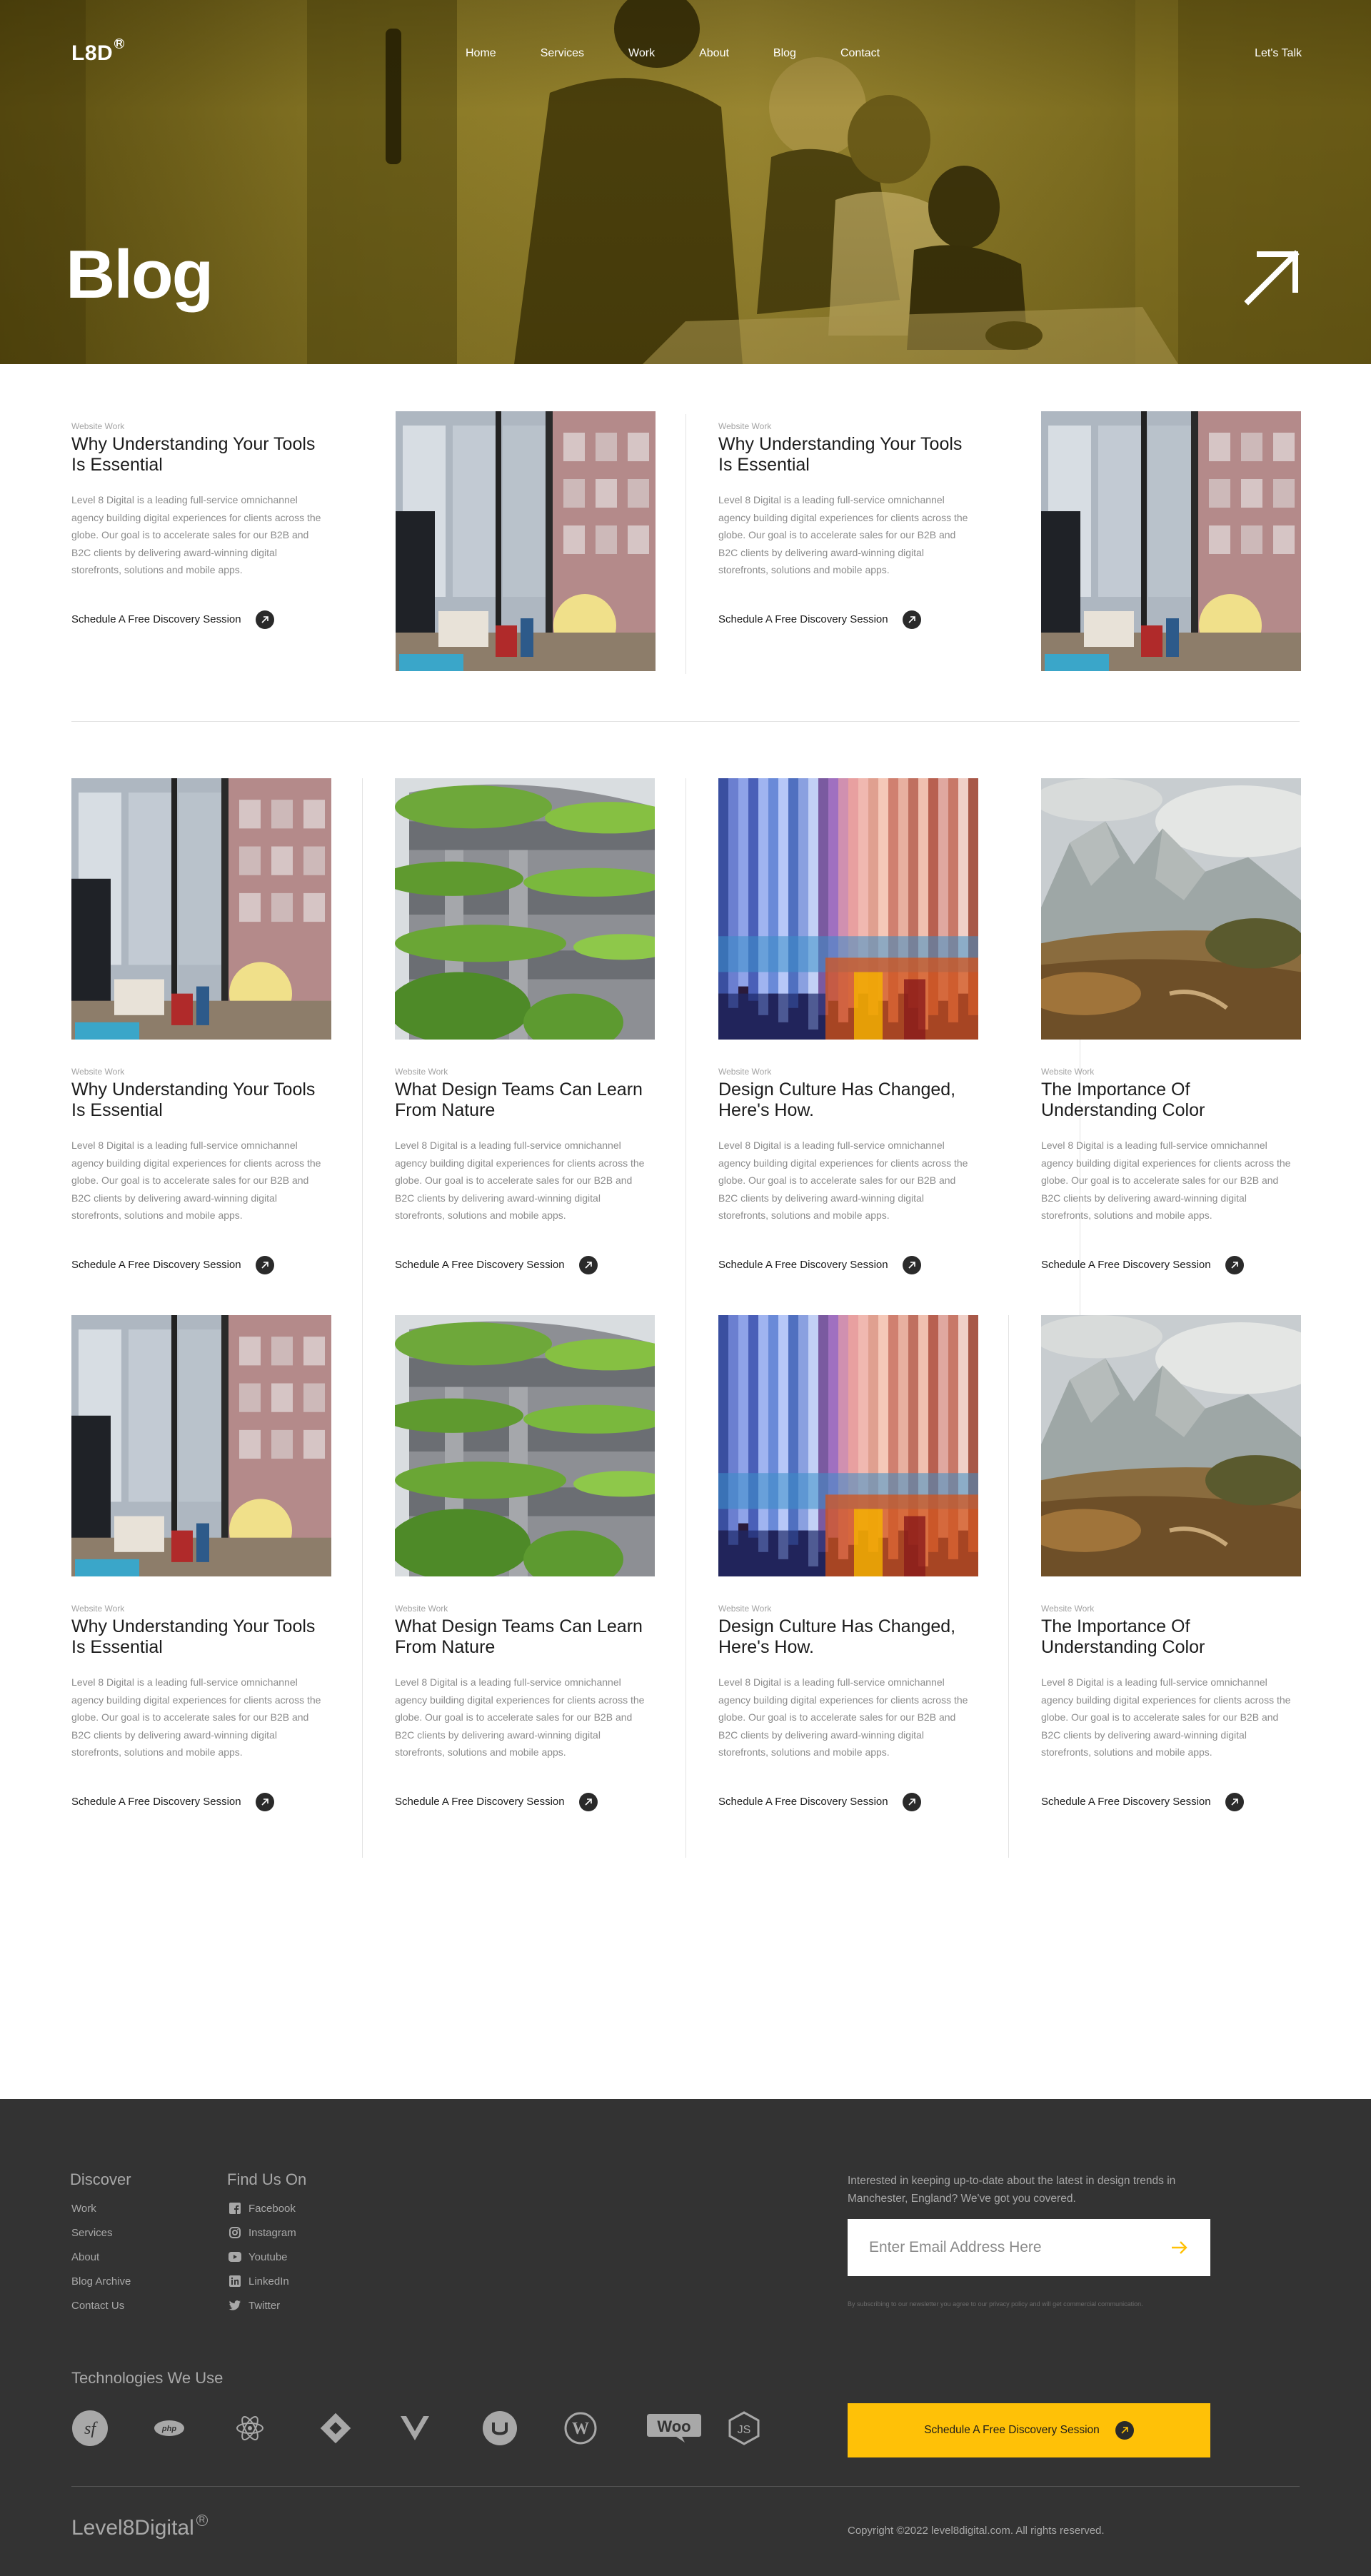 This screenshot has width=1371, height=2576. Describe the element at coordinates (140, 274) in the screenshot. I see `page-title: Blog` at that location.